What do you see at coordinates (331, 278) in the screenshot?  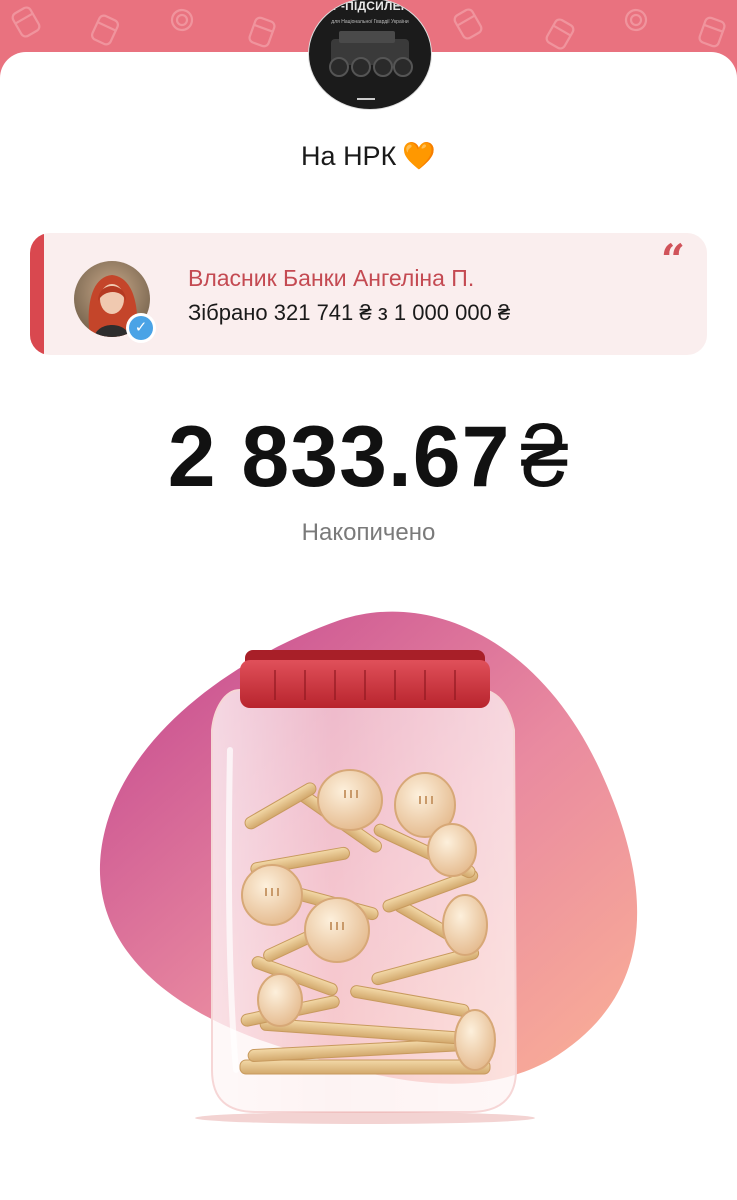 I see `owner-name: Власник Банки Ангеліна П.` at bounding box center [331, 278].